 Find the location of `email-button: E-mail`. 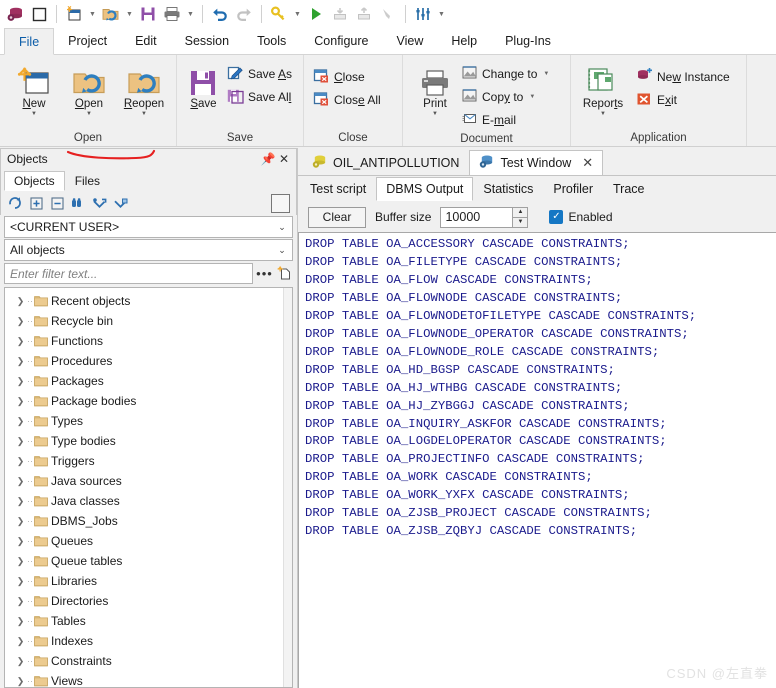

email-button: E-mail is located at coordinates (506, 120).